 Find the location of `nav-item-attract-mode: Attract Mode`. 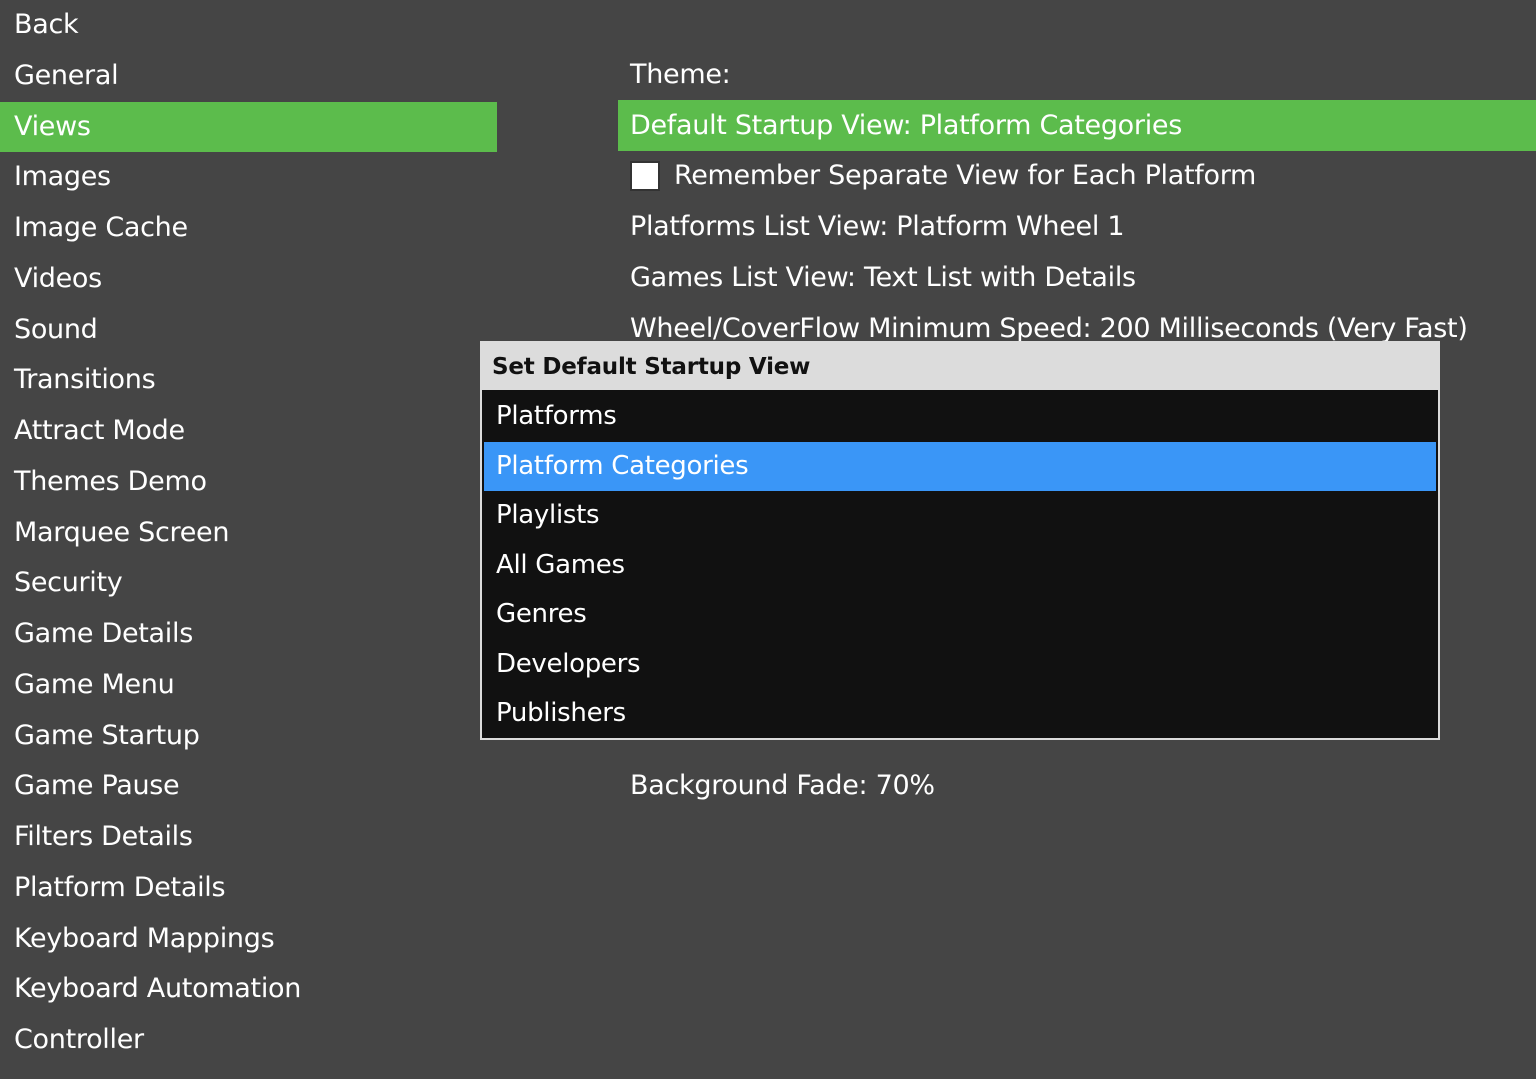

nav-item-attract-mode: Attract Mode is located at coordinates (248, 431).